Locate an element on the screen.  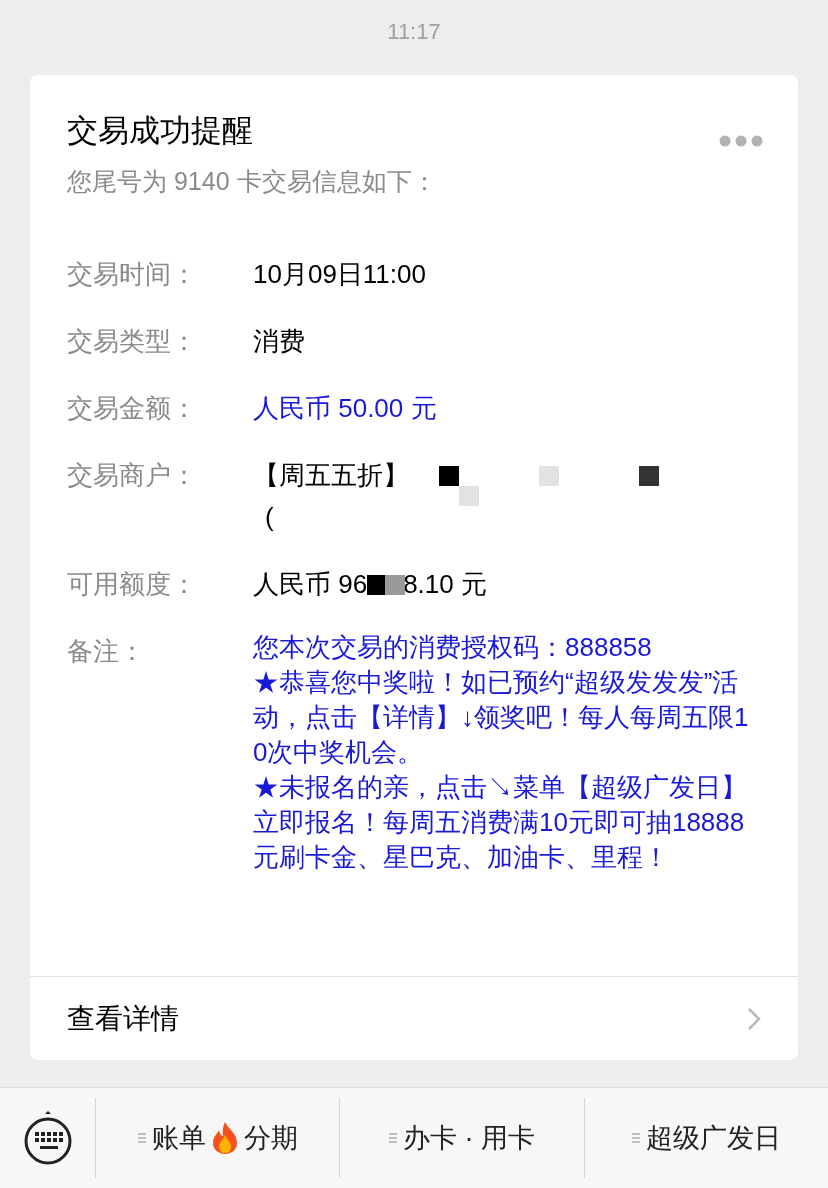
remark-text: ★恭喜您中奖啦！如已预约“超级发发发”活动，点击【详情】↓领奖吧！每人每周五限10次中奖机会。 is located at coordinates (501, 717).